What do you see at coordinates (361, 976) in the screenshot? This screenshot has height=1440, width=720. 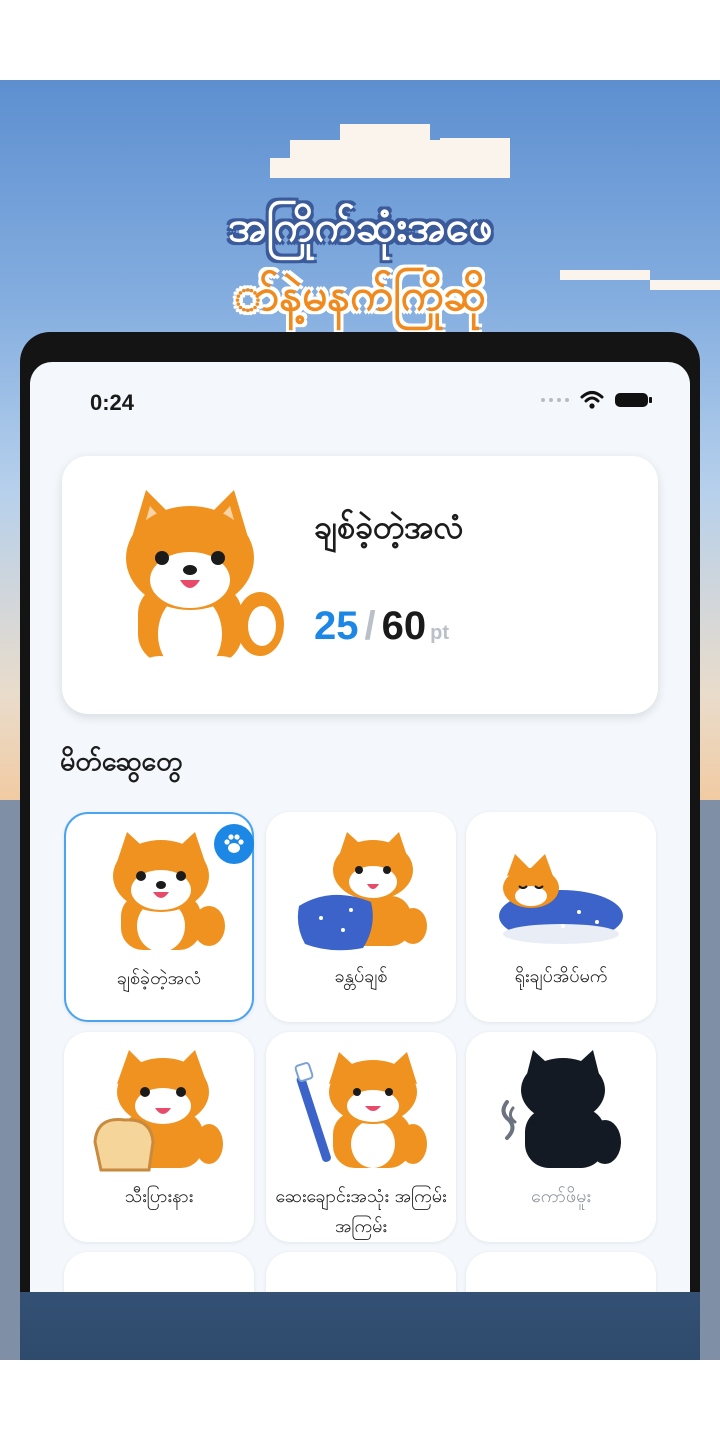 I see `friend-label: ခန္တပ်ချစ်` at bounding box center [361, 976].